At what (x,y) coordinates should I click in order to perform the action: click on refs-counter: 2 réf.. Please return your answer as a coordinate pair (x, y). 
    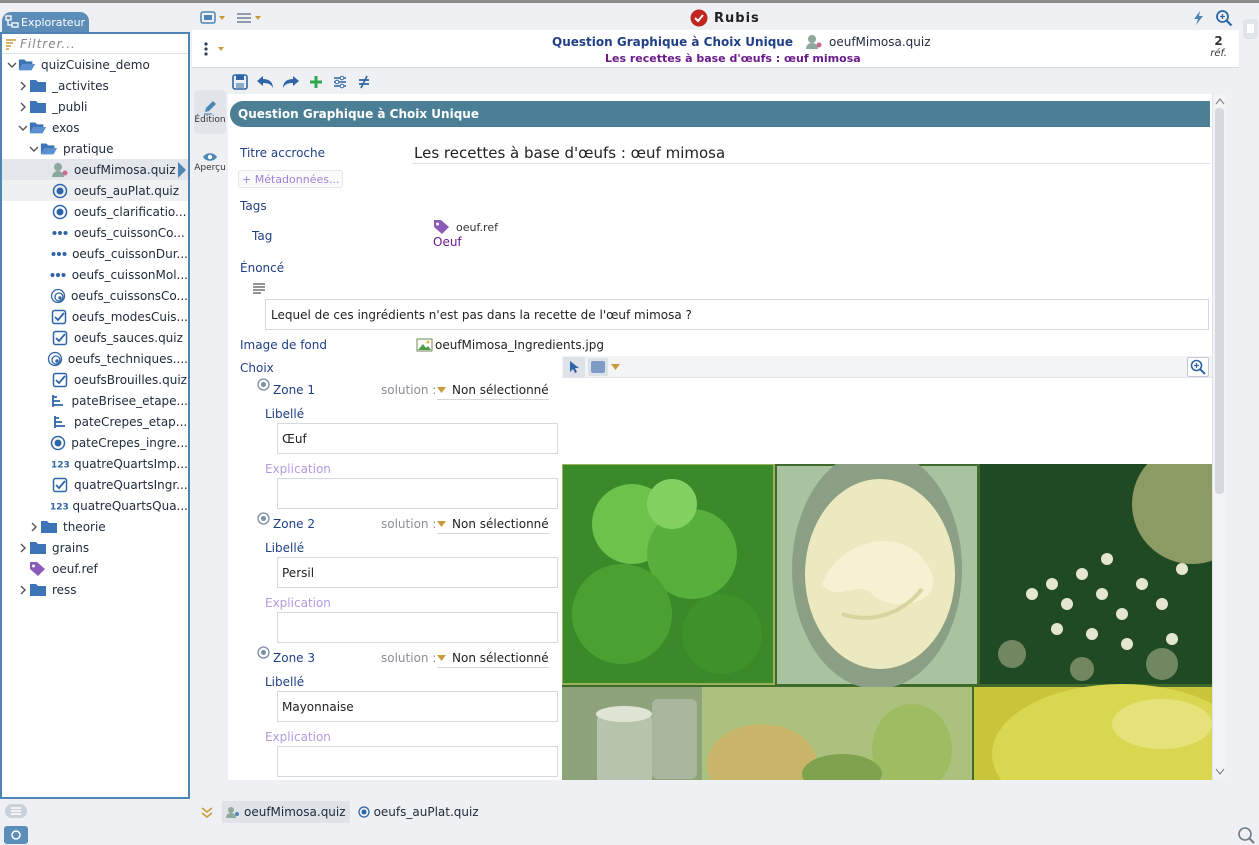
    Looking at the image, I should click on (1218, 46).